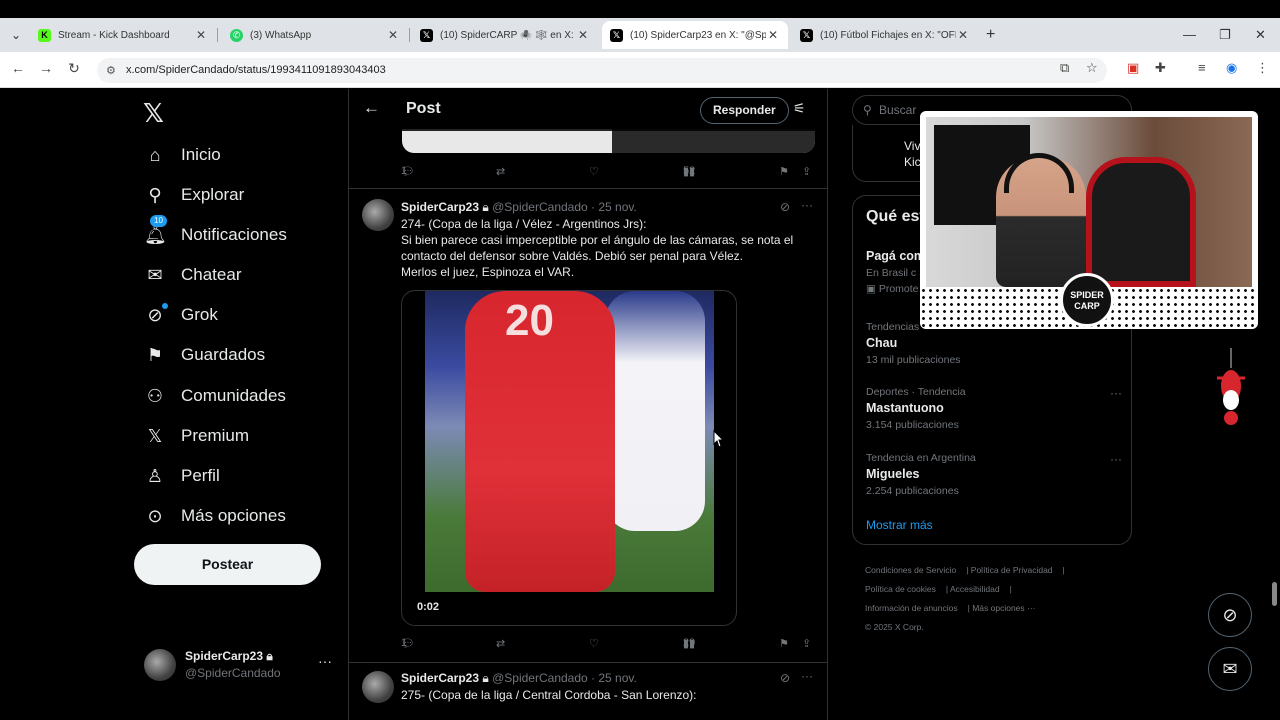 The width and height of the screenshot is (1280, 720). I want to click on nav-explorar: ⚲ Explorar, so click(194, 195).